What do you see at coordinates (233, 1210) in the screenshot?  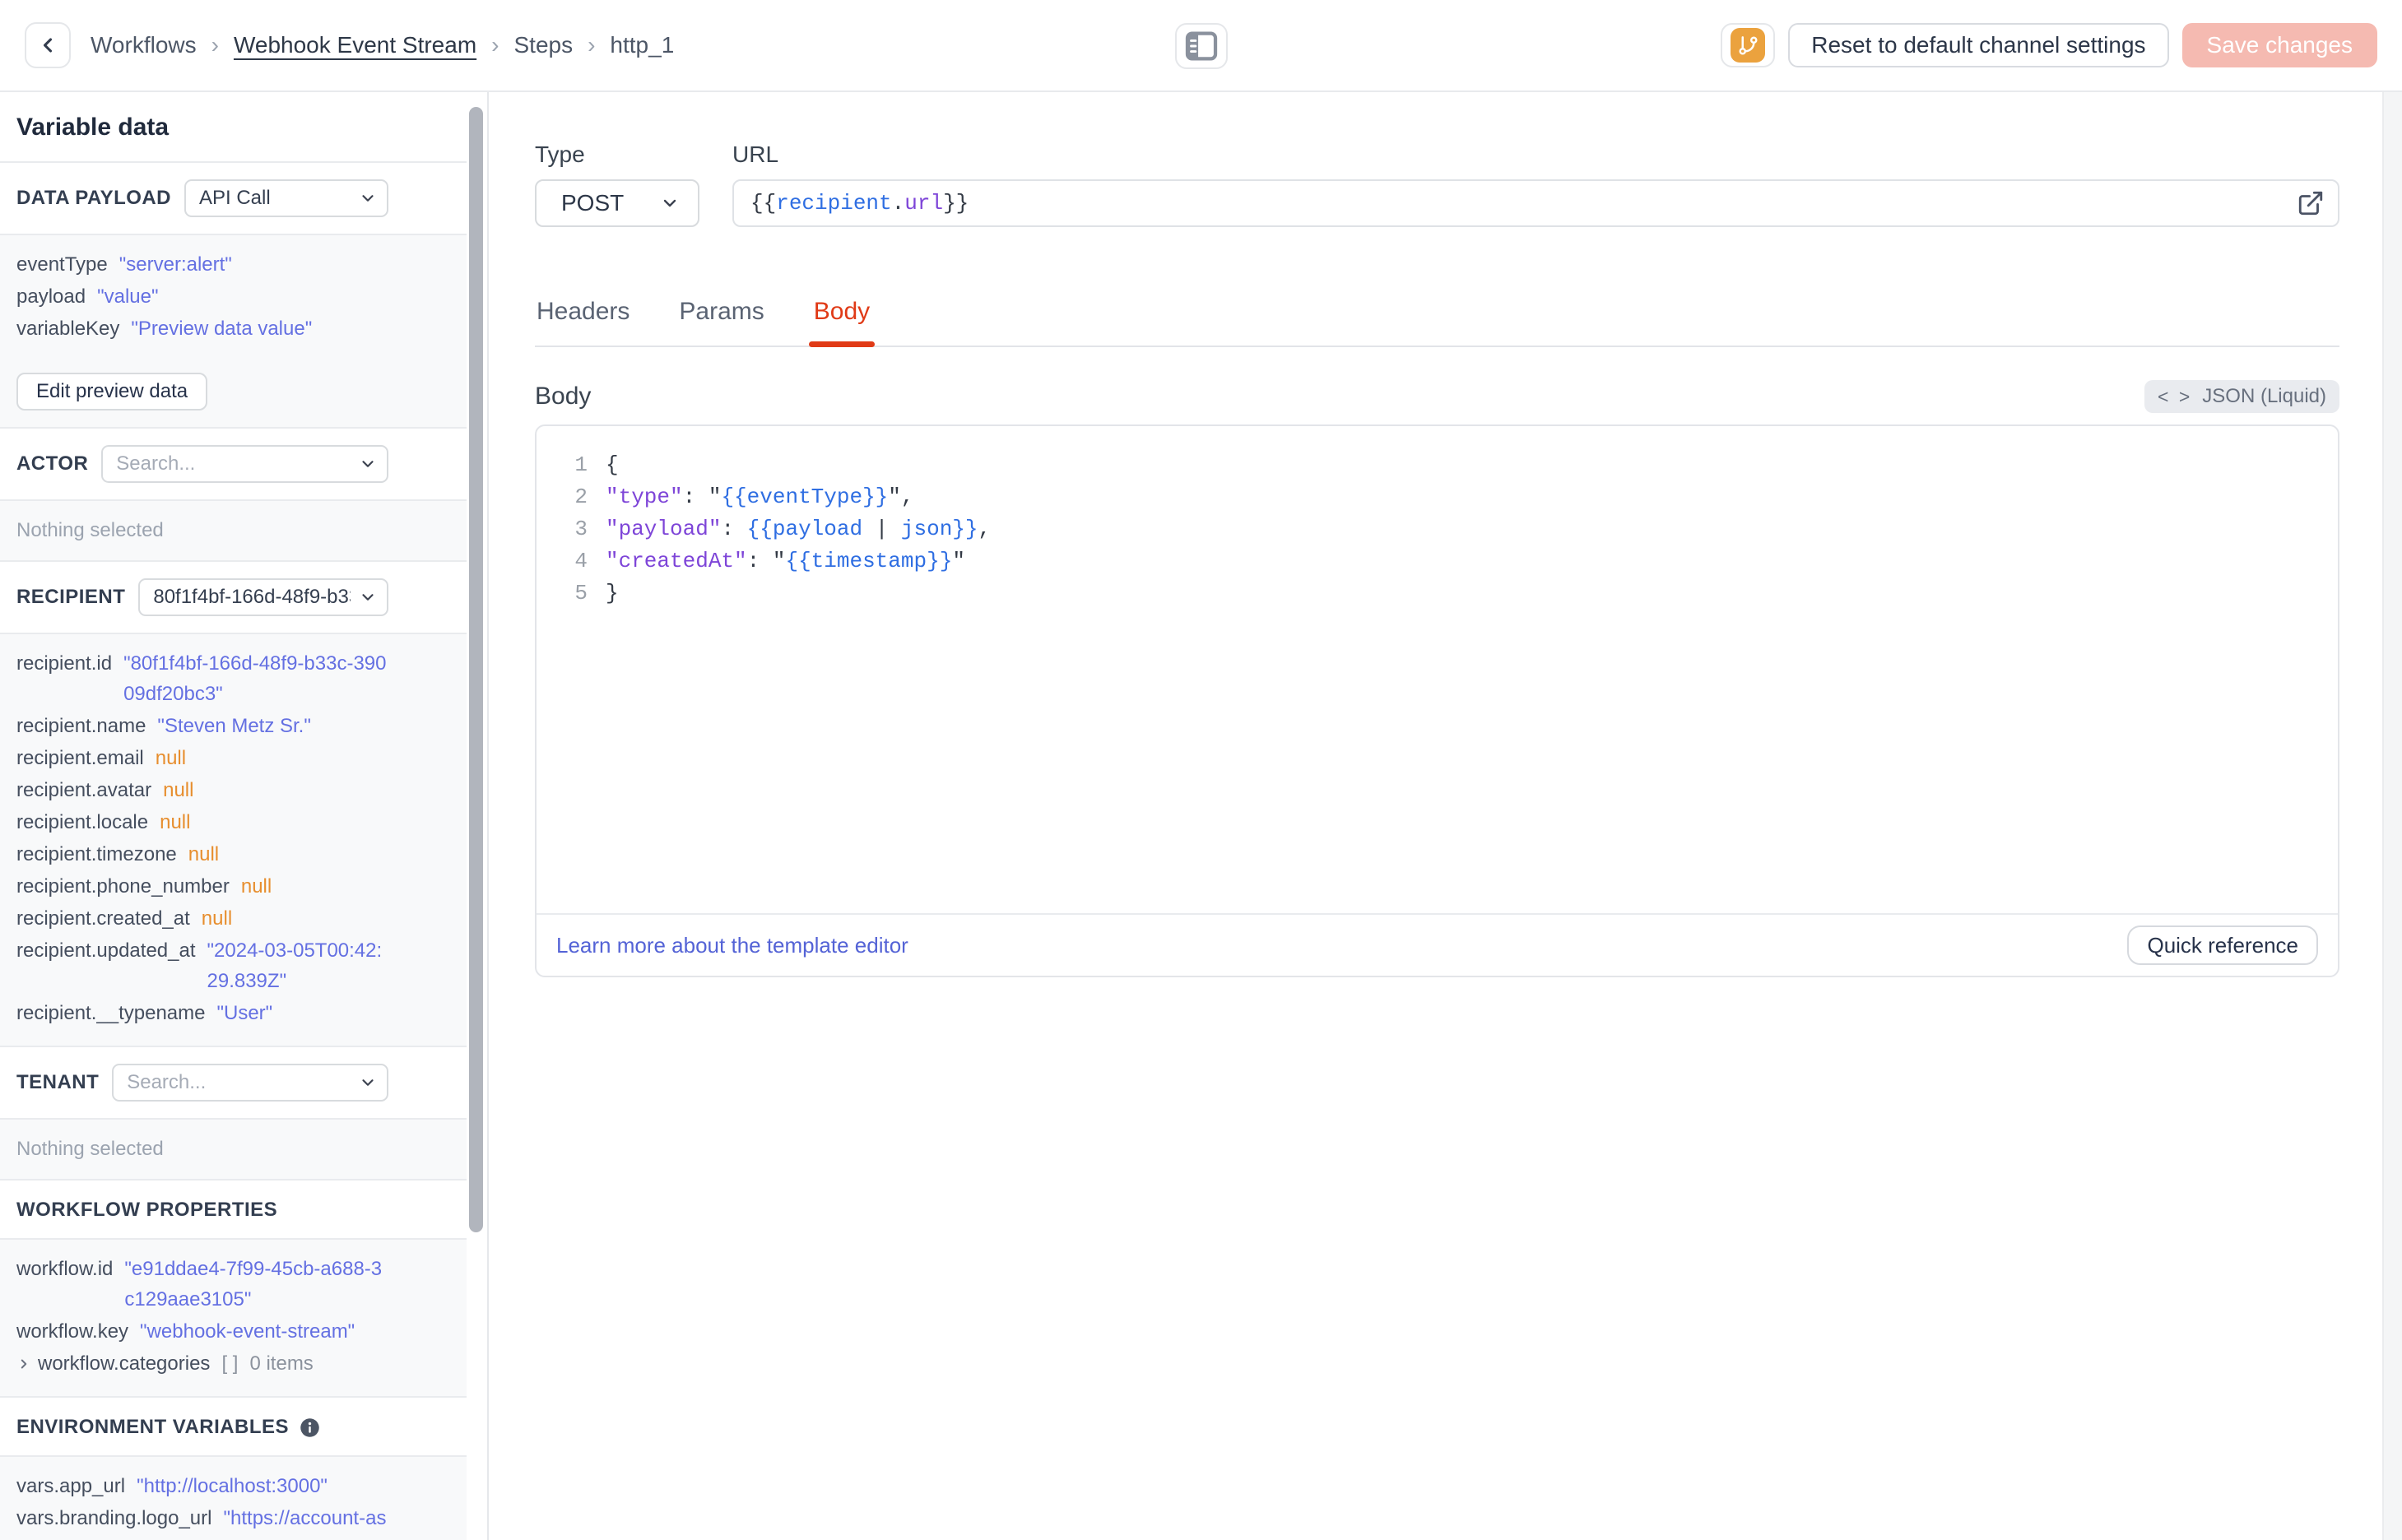 I see `workflow-properties-header: WORKFLOW PROPERTIES` at bounding box center [233, 1210].